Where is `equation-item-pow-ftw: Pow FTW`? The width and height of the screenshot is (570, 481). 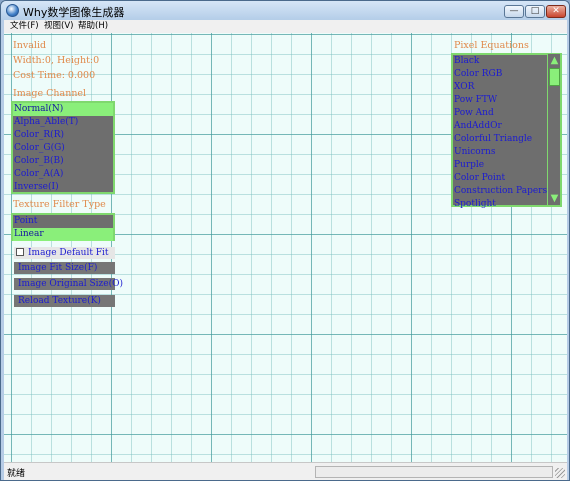
equation-item-pow-ftw: Pow FTW is located at coordinates (506, 100).